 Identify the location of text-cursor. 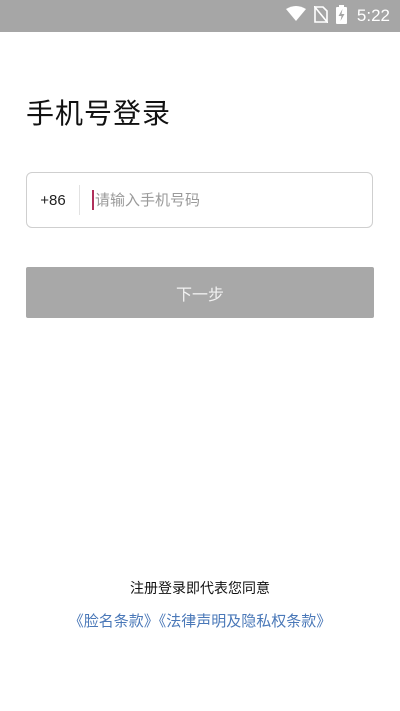
(93, 200).